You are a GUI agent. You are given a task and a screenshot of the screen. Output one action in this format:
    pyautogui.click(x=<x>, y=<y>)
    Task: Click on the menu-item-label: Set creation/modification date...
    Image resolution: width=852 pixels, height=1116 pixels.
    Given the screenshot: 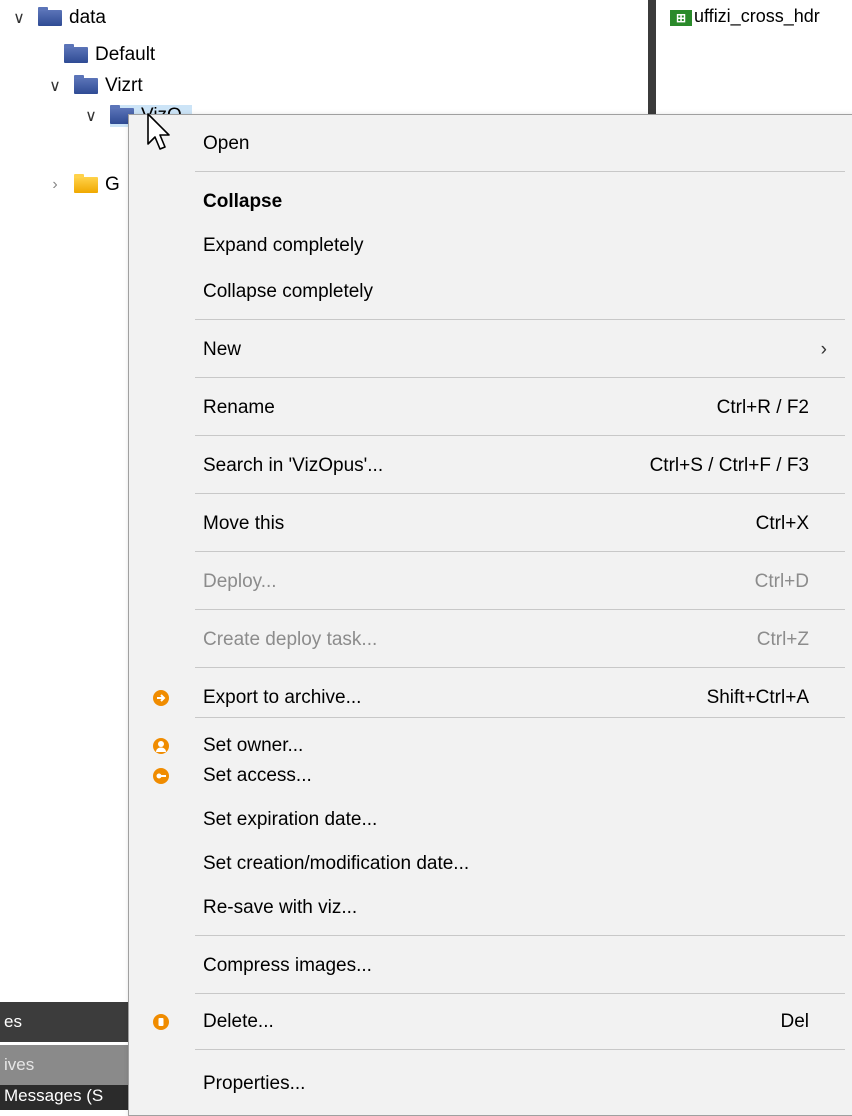 What is the action you would take?
    pyautogui.click(x=336, y=863)
    